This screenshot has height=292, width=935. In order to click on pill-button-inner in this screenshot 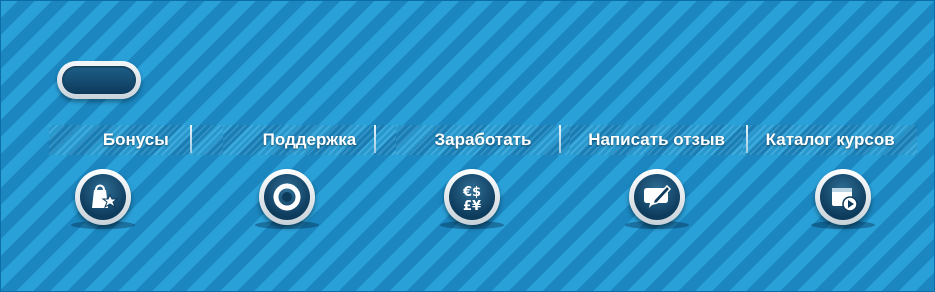, I will do `click(99, 80)`.